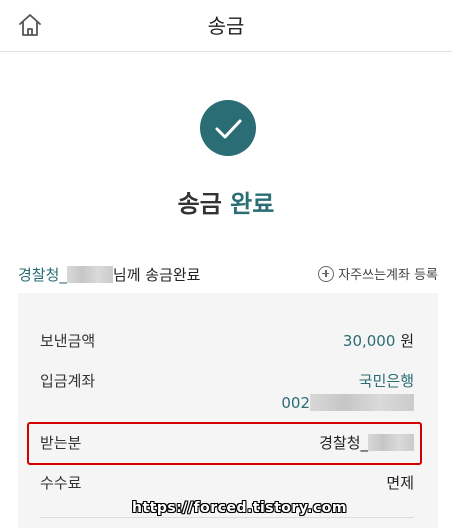 The height and width of the screenshot is (528, 452). What do you see at coordinates (227, 517) in the screenshot?
I see `divider` at bounding box center [227, 517].